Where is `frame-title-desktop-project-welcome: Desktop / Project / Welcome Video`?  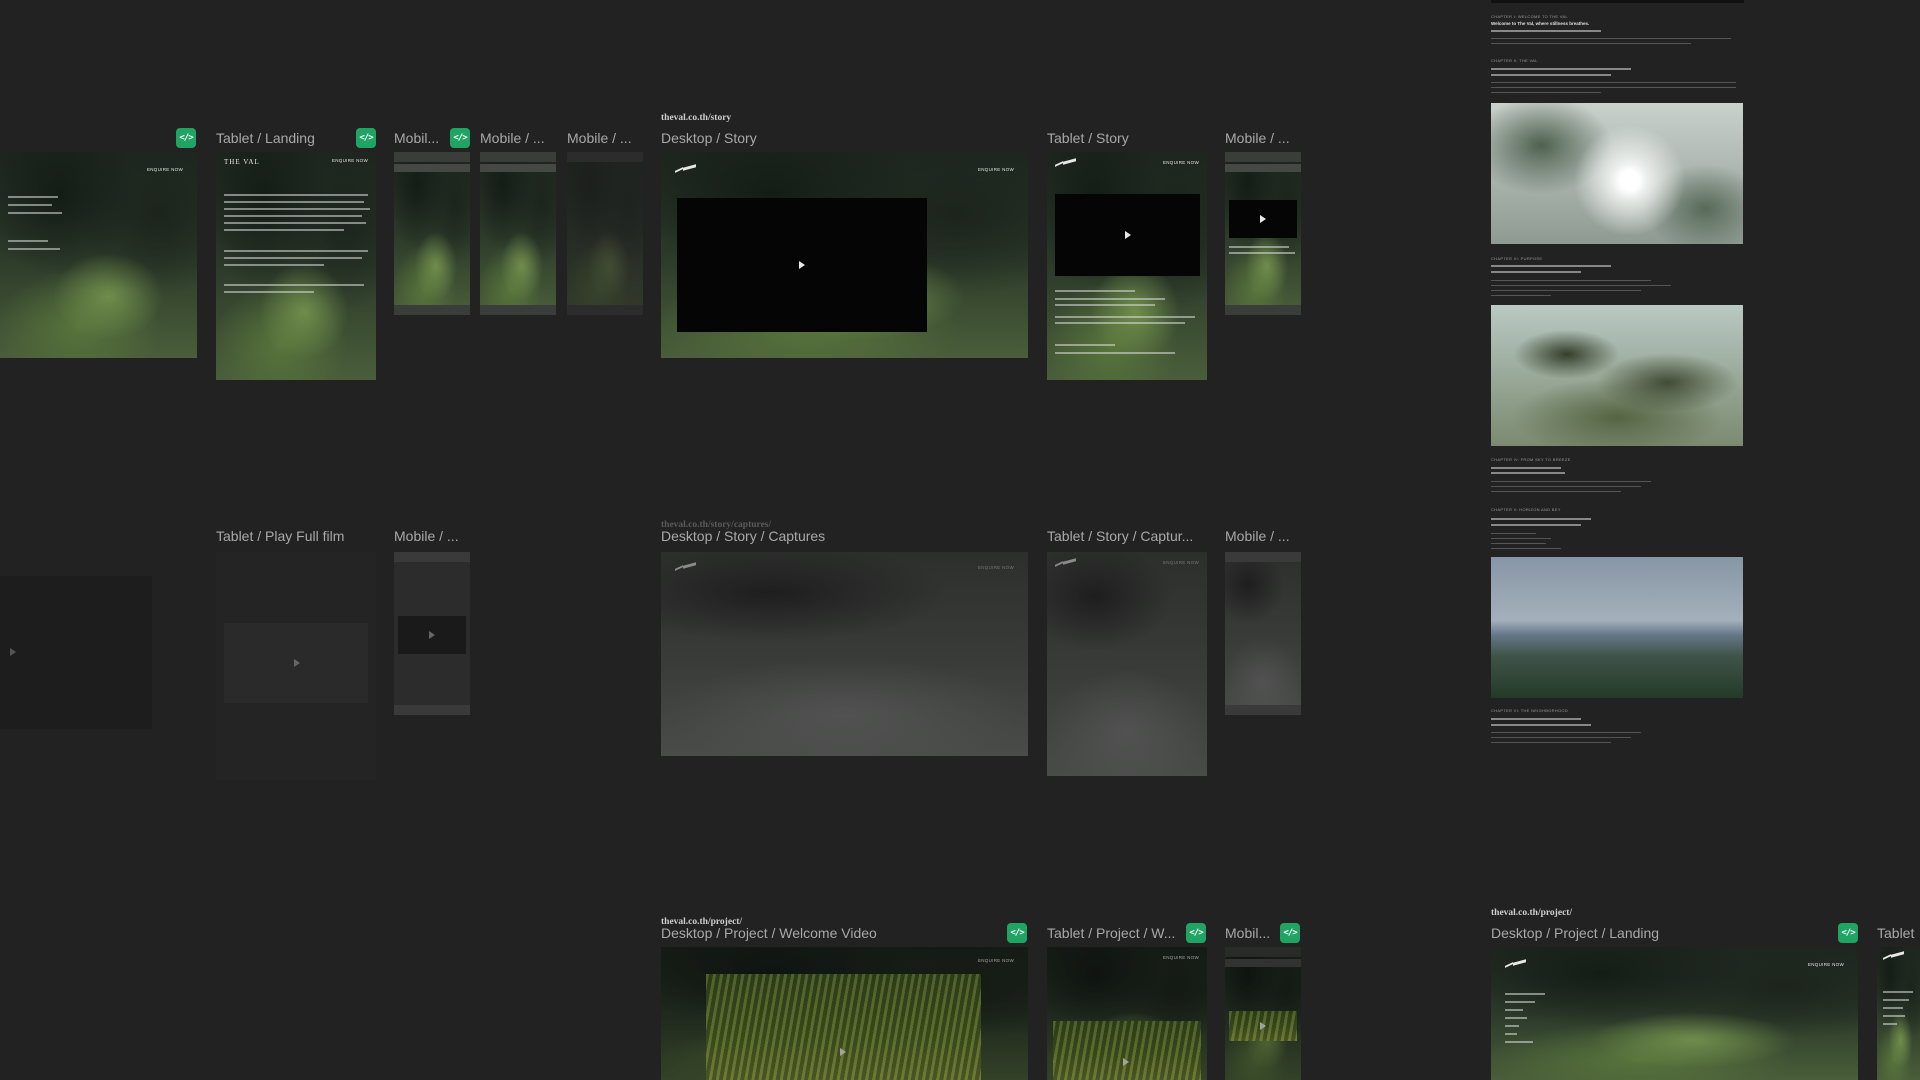
frame-title-desktop-project-welcome: Desktop / Project / Welcome Video is located at coordinates (781, 933).